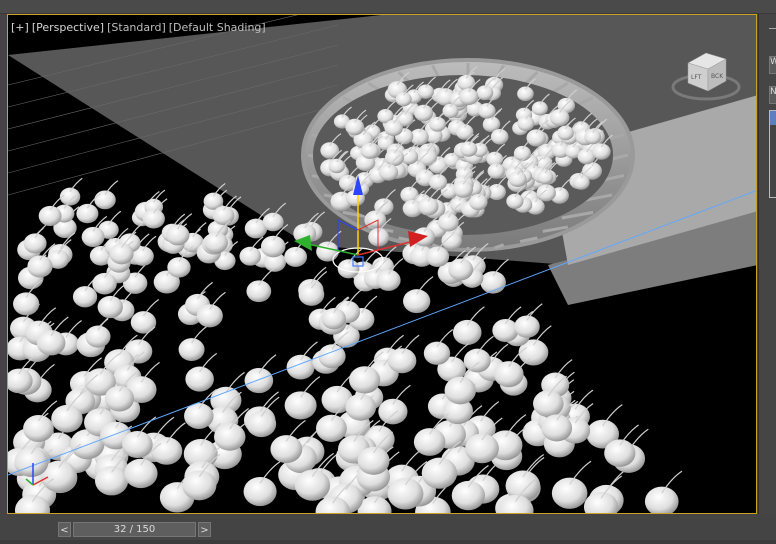 Image resolution: width=776 pixels, height=544 pixels. What do you see at coordinates (717, 76) in the screenshot?
I see `viewcube-right-face: BCK` at bounding box center [717, 76].